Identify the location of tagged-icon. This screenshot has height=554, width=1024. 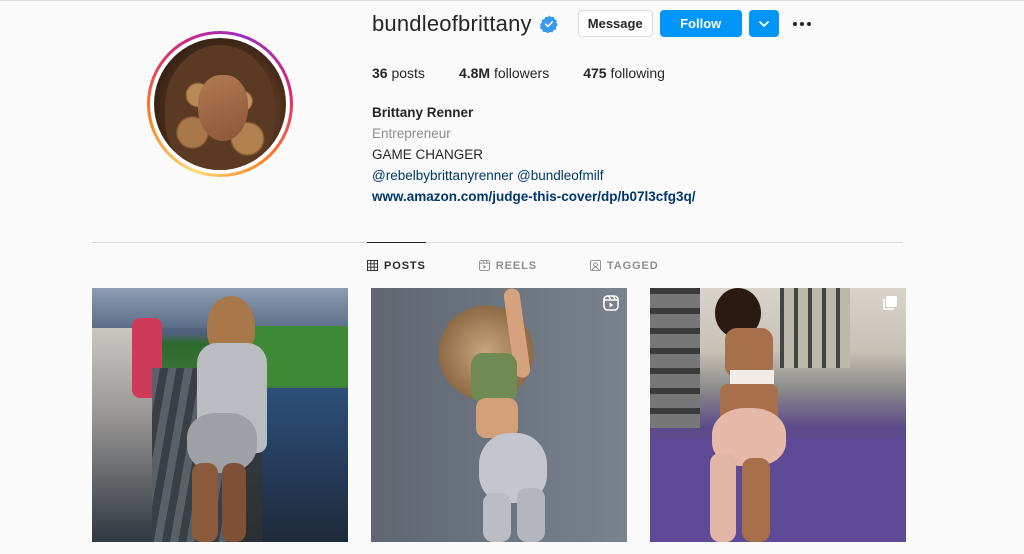
(595, 265).